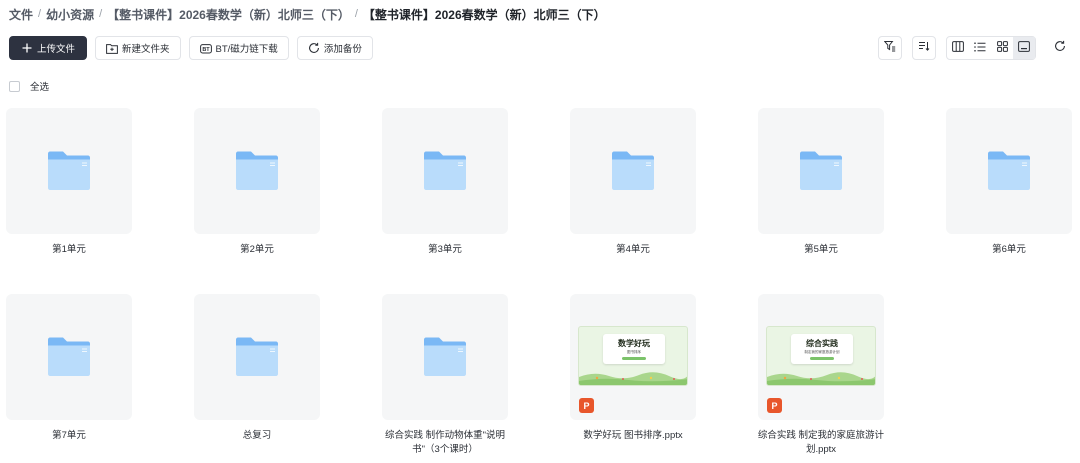 The image size is (1080, 463). What do you see at coordinates (634, 343) in the screenshot?
I see `slide-title: 数学好玩` at bounding box center [634, 343].